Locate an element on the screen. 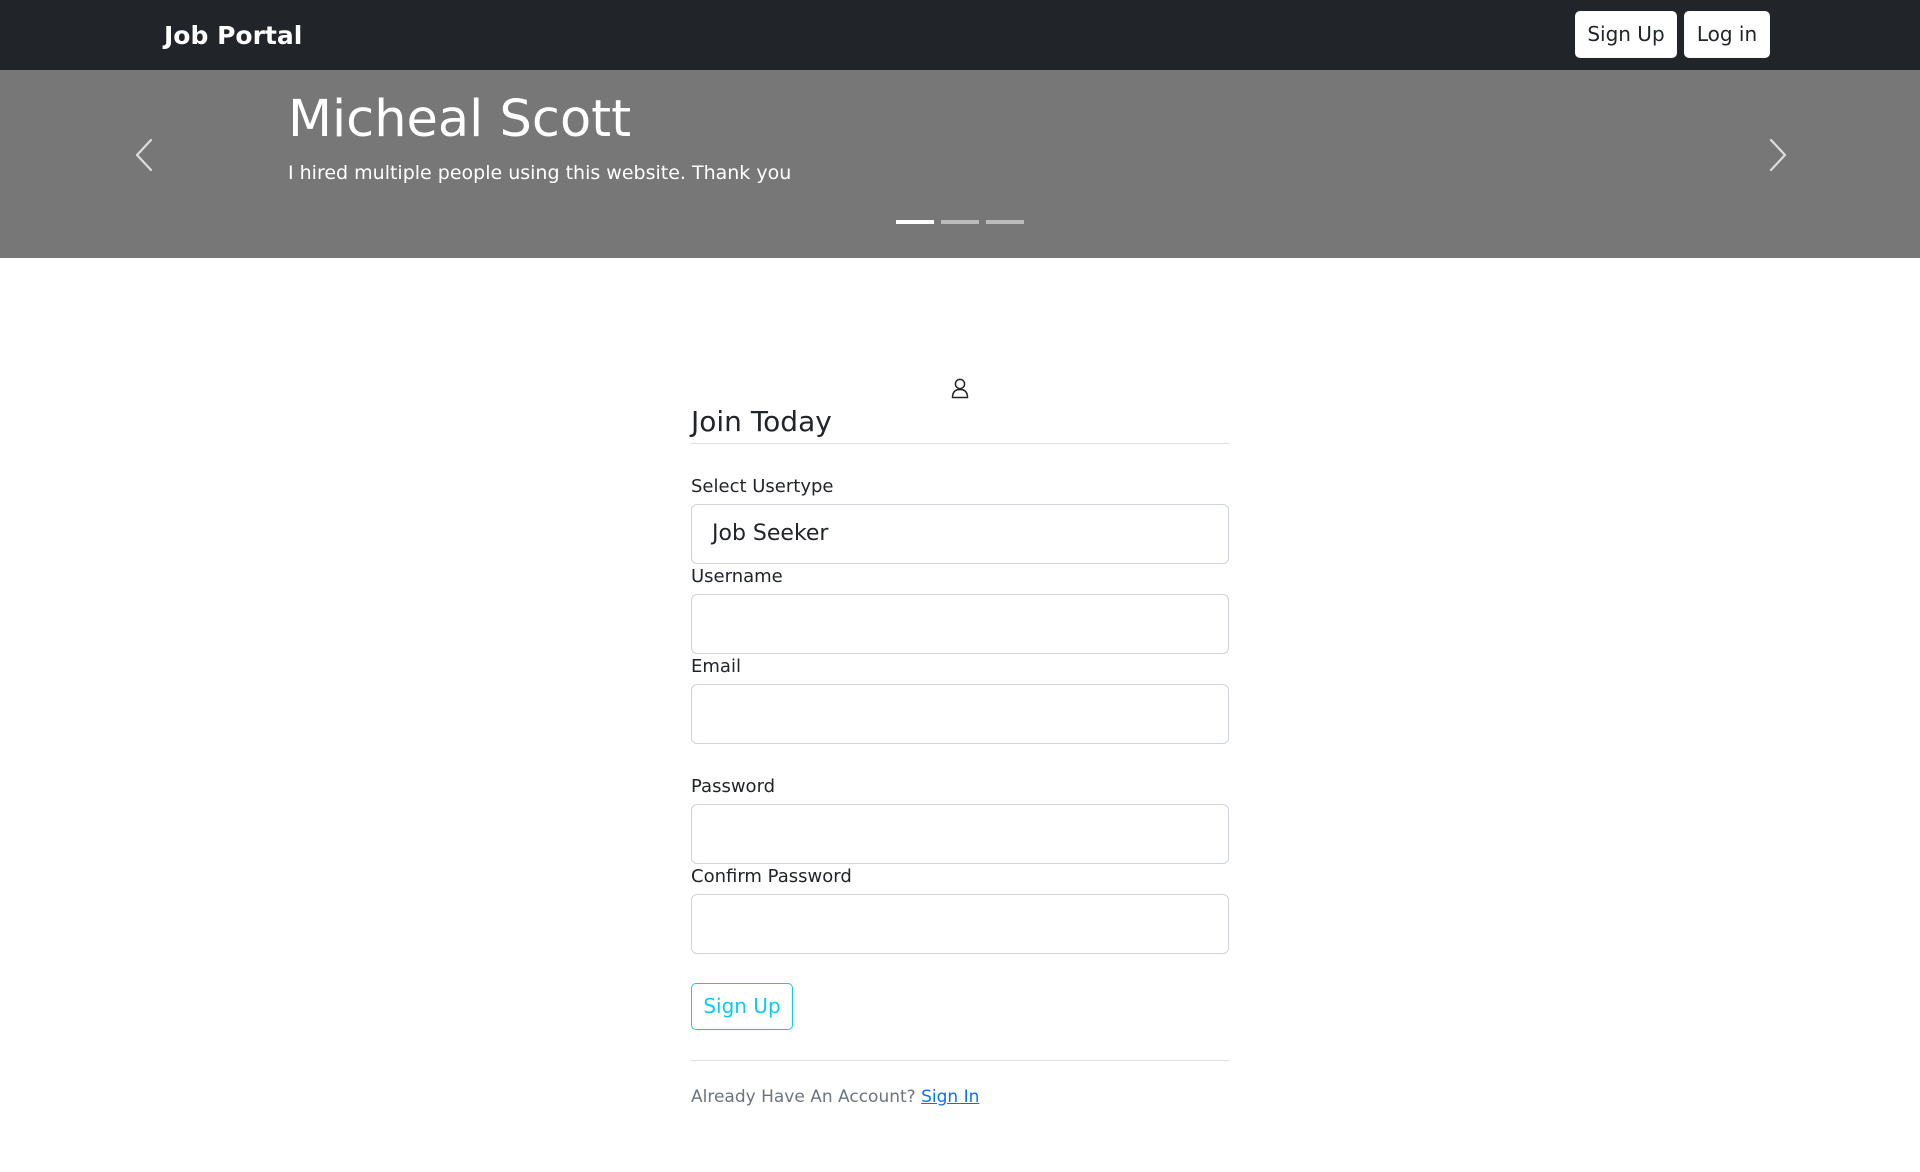  carousel-prev-button is located at coordinates (145, 155).